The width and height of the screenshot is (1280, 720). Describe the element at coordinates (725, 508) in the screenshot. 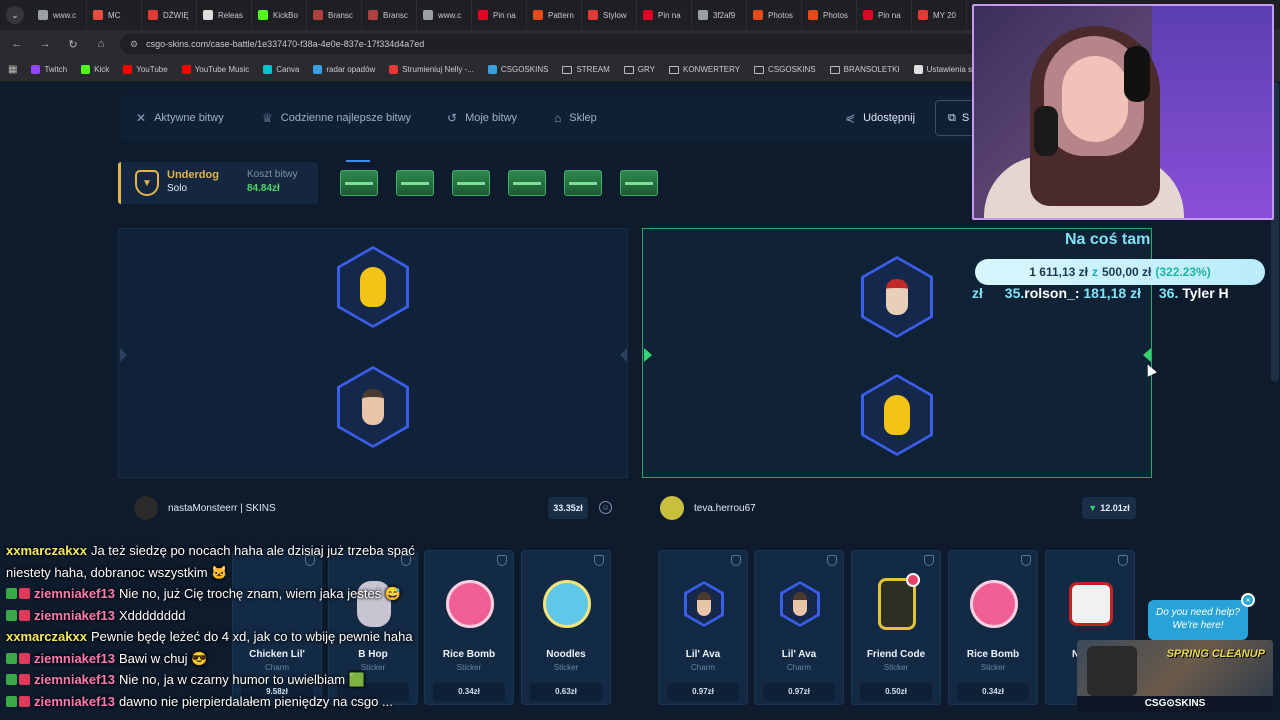

I see `player2-name: teva.herrou67` at that location.